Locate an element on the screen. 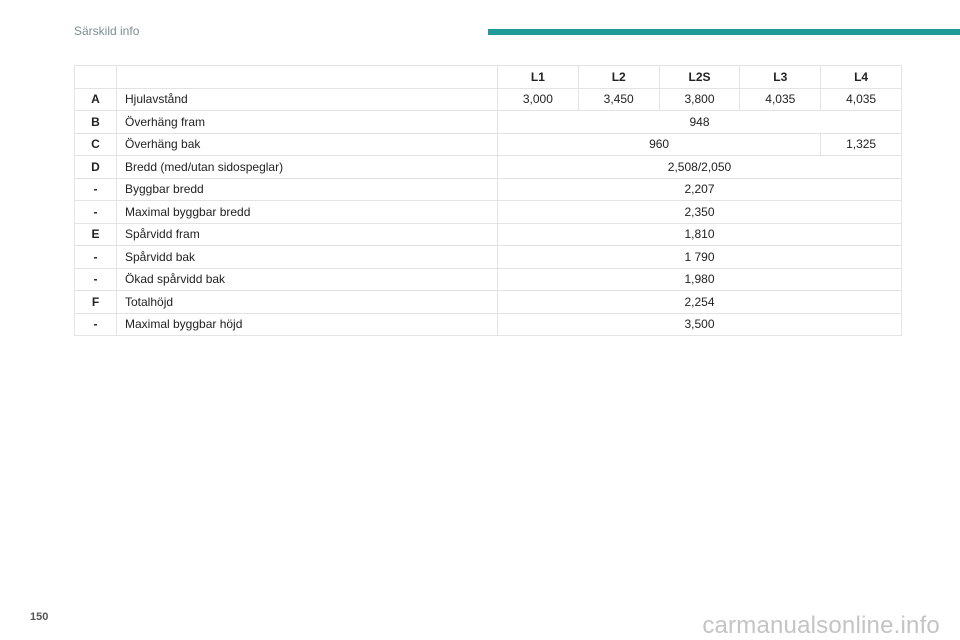  column-header: L1 is located at coordinates (538, 77).